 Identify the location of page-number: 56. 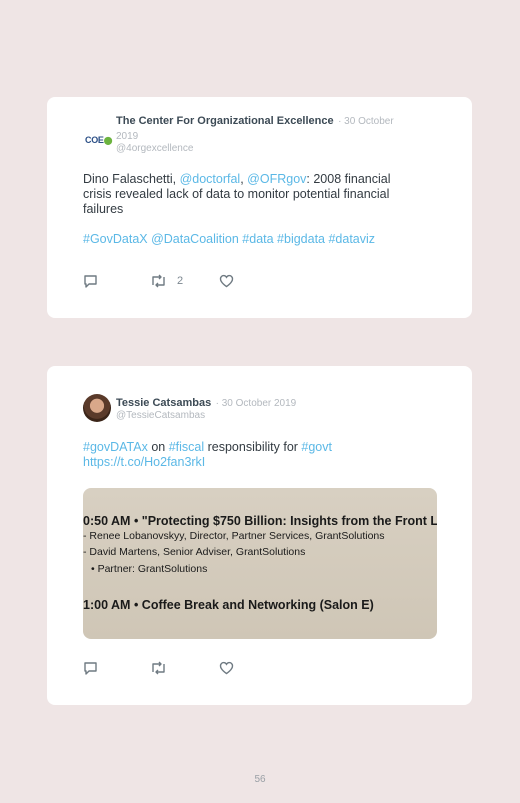
(260, 779).